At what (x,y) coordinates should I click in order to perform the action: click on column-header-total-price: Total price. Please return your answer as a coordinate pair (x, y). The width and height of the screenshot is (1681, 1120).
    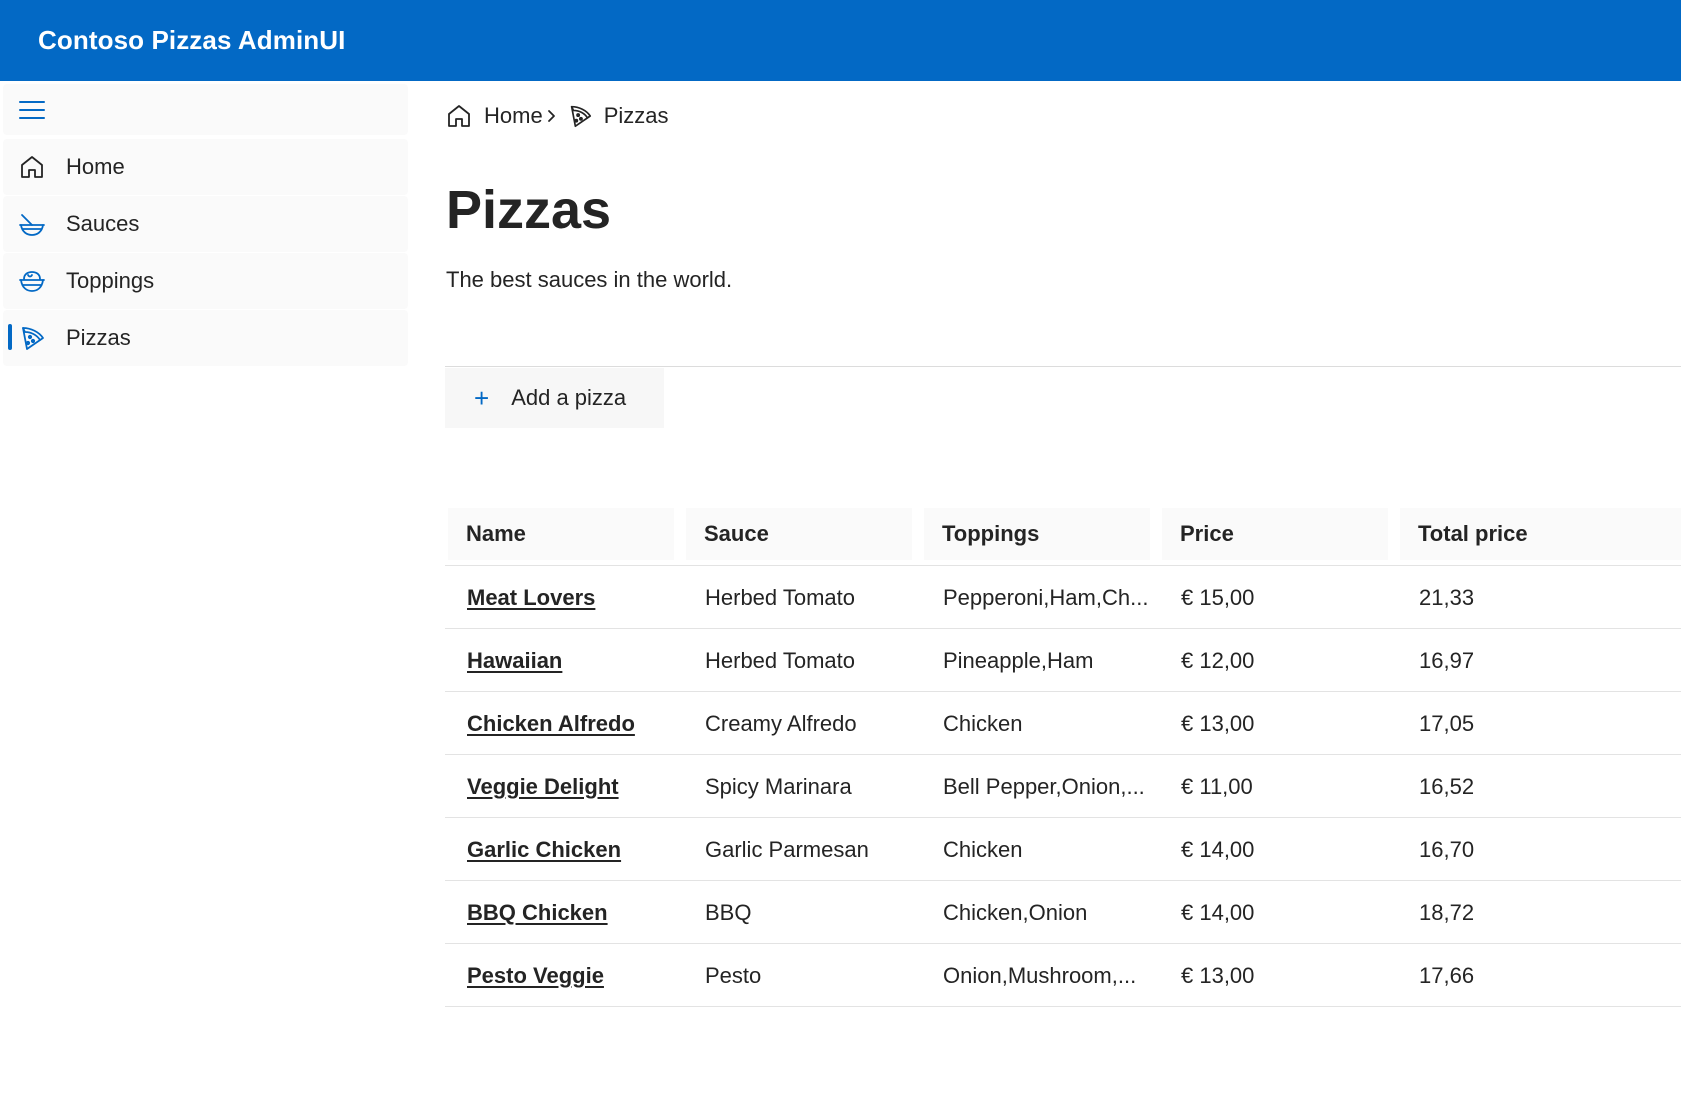
    Looking at the image, I should click on (1540, 534).